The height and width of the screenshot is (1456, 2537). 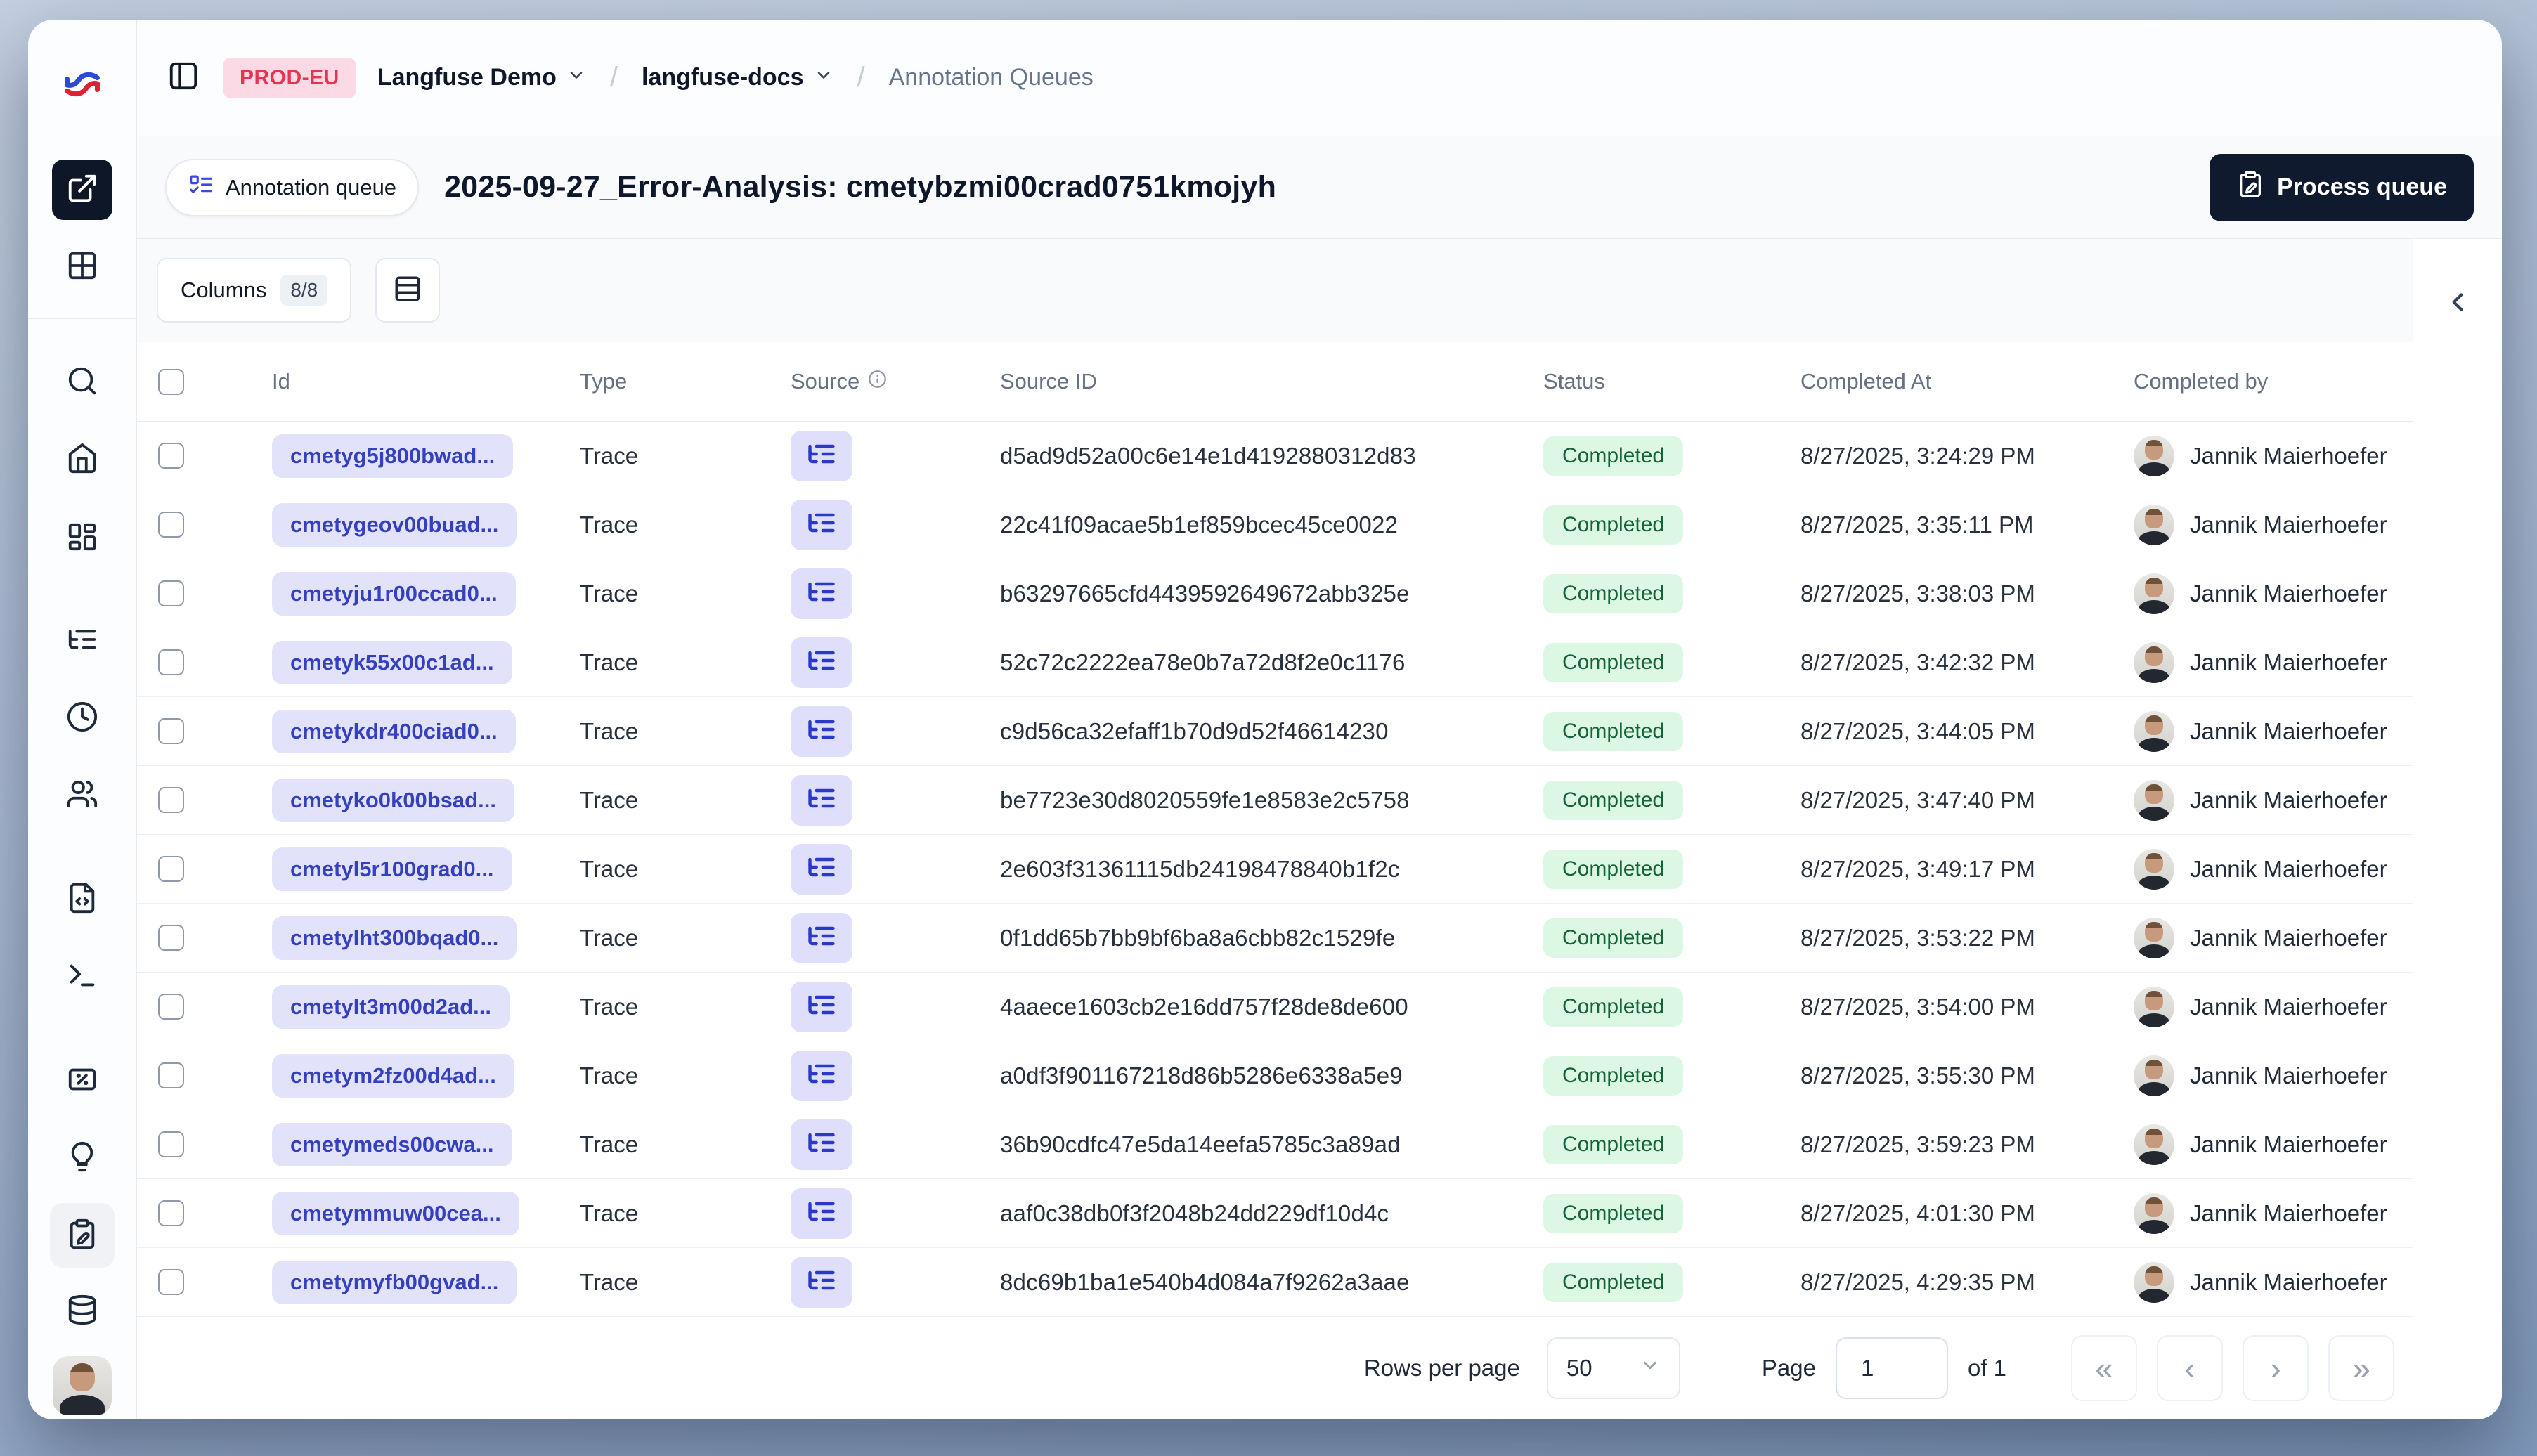 What do you see at coordinates (1195, 731) in the screenshot?
I see `row-source-id: c9d56ca32efaff1b70d9d52f46614230` at bounding box center [1195, 731].